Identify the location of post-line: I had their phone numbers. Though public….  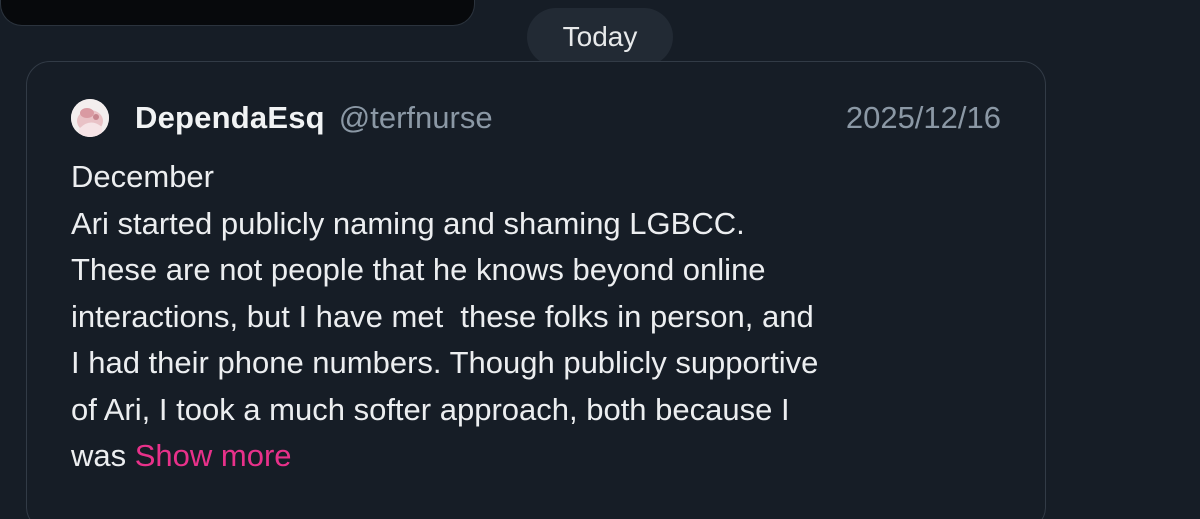
(445, 362).